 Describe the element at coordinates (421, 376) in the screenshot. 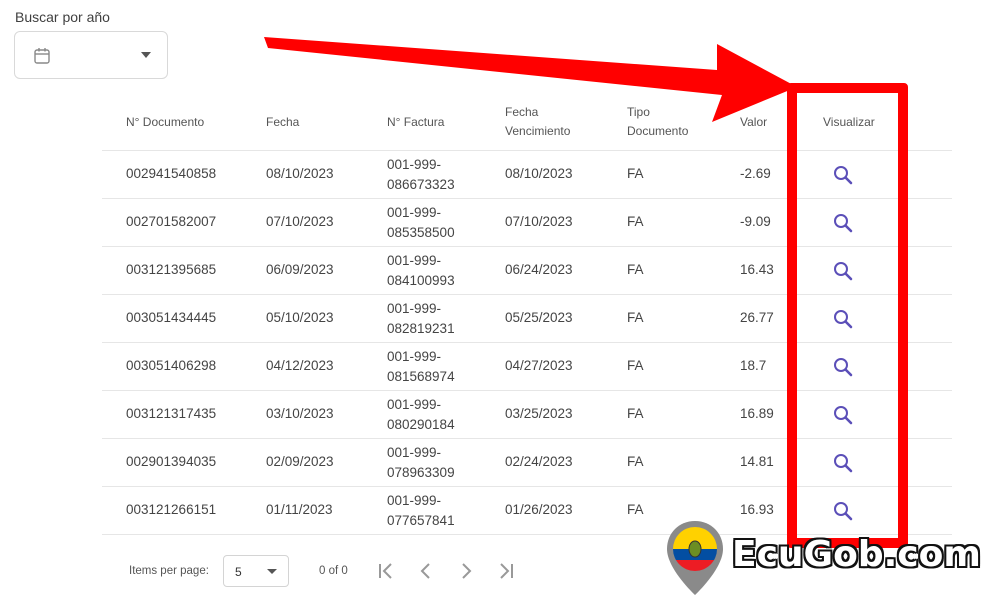

I see `cell-factura-line: 081568974` at that location.